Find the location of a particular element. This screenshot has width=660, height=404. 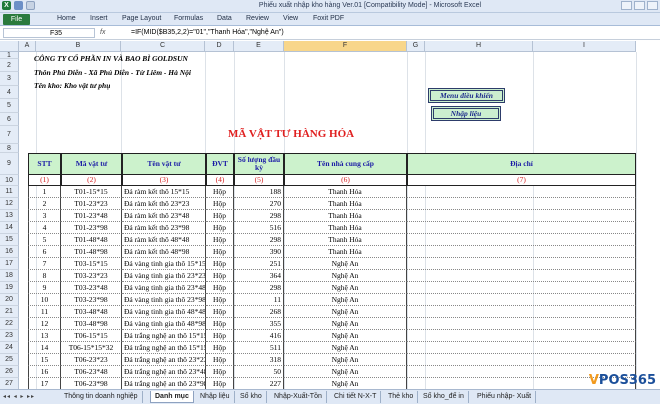

cell-qty: 11 is located at coordinates (259, 300).